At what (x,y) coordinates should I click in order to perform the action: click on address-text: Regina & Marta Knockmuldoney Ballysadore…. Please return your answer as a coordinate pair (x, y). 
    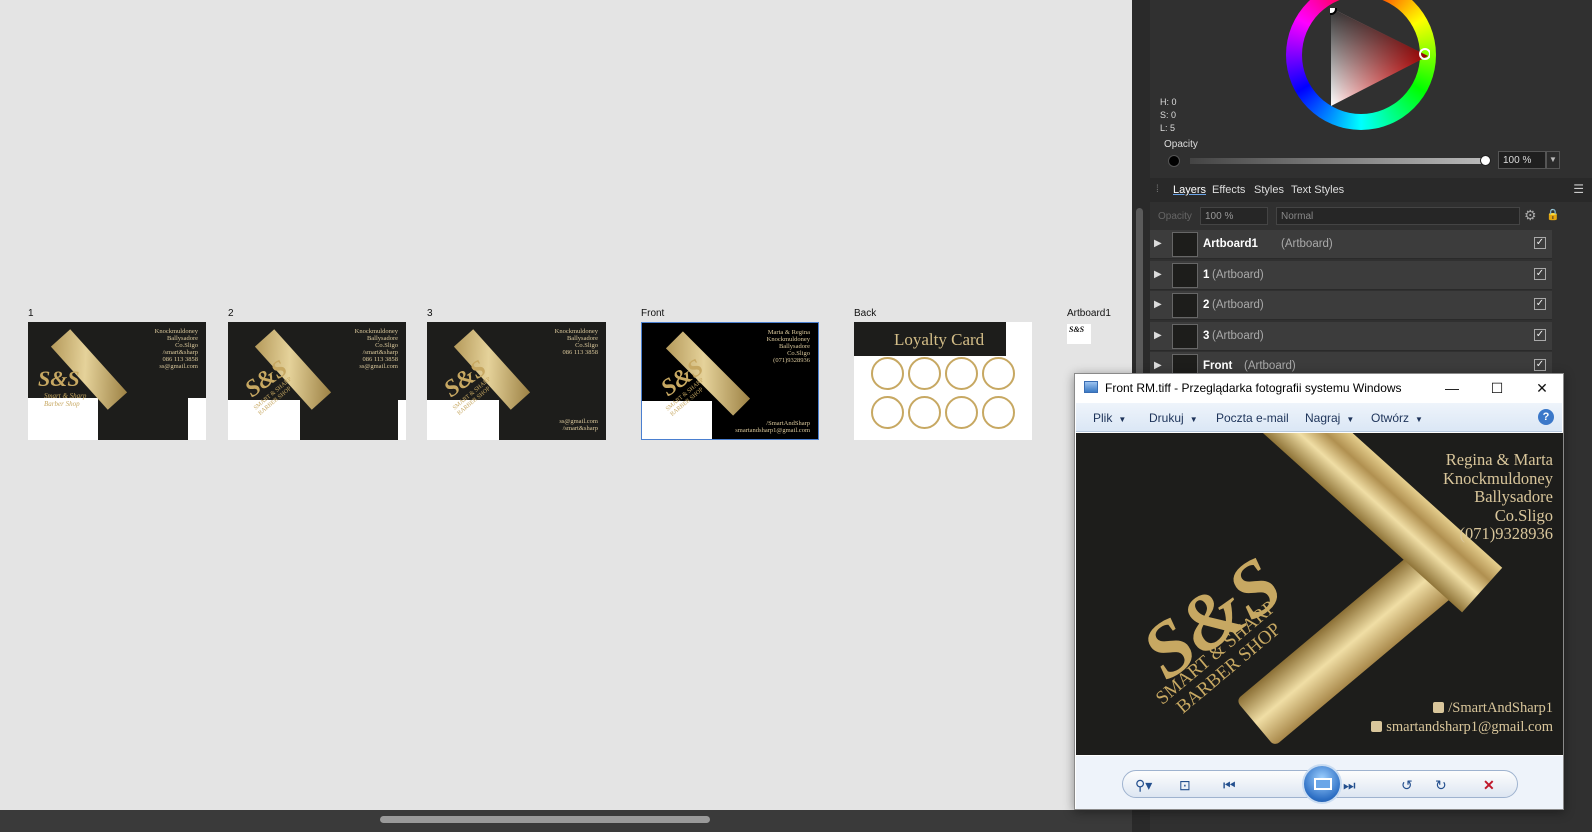
    Looking at the image, I should click on (1498, 496).